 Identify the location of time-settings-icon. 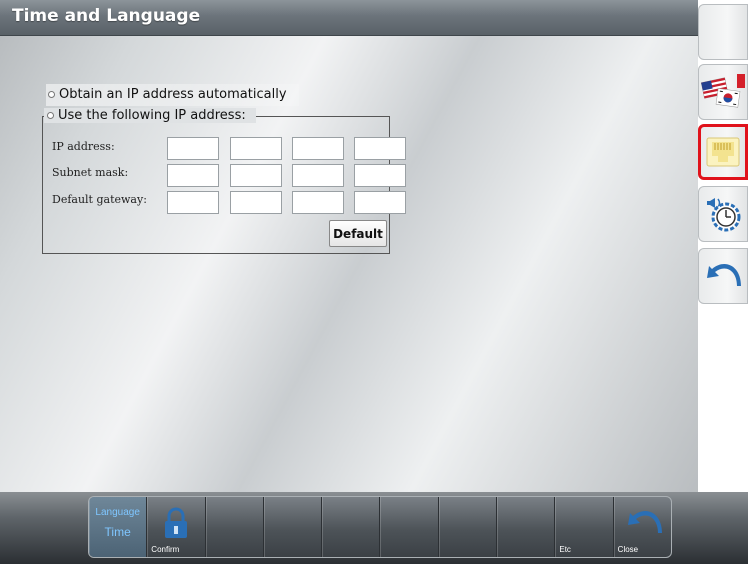
(724, 215).